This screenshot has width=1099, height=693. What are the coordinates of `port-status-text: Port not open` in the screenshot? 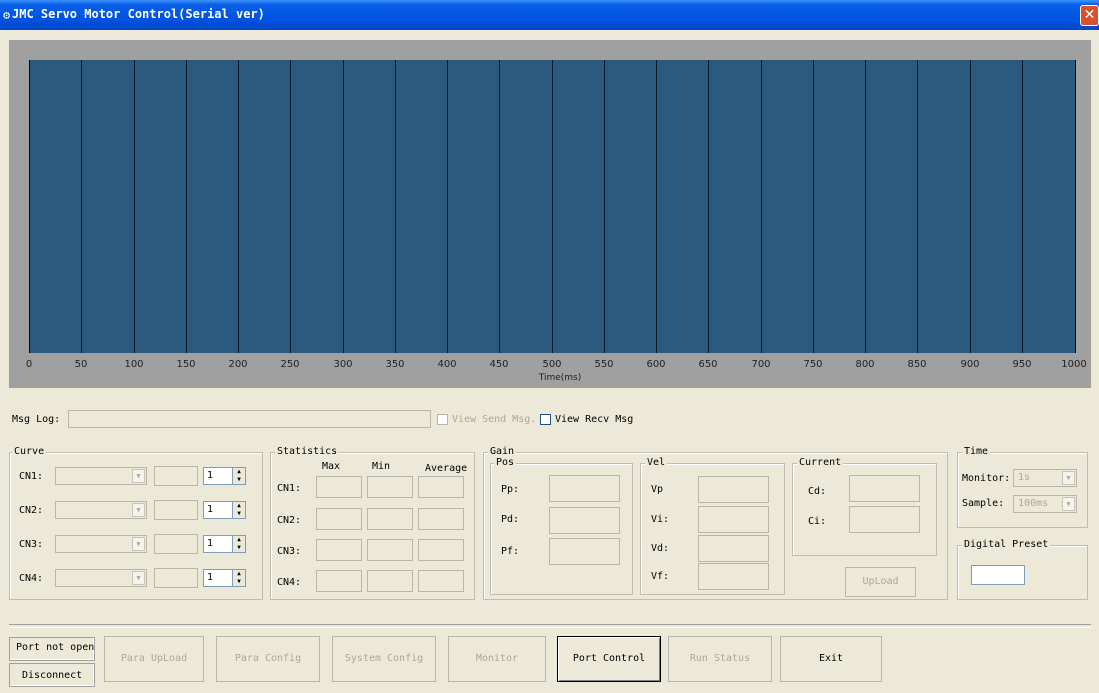 It's located at (52, 649).